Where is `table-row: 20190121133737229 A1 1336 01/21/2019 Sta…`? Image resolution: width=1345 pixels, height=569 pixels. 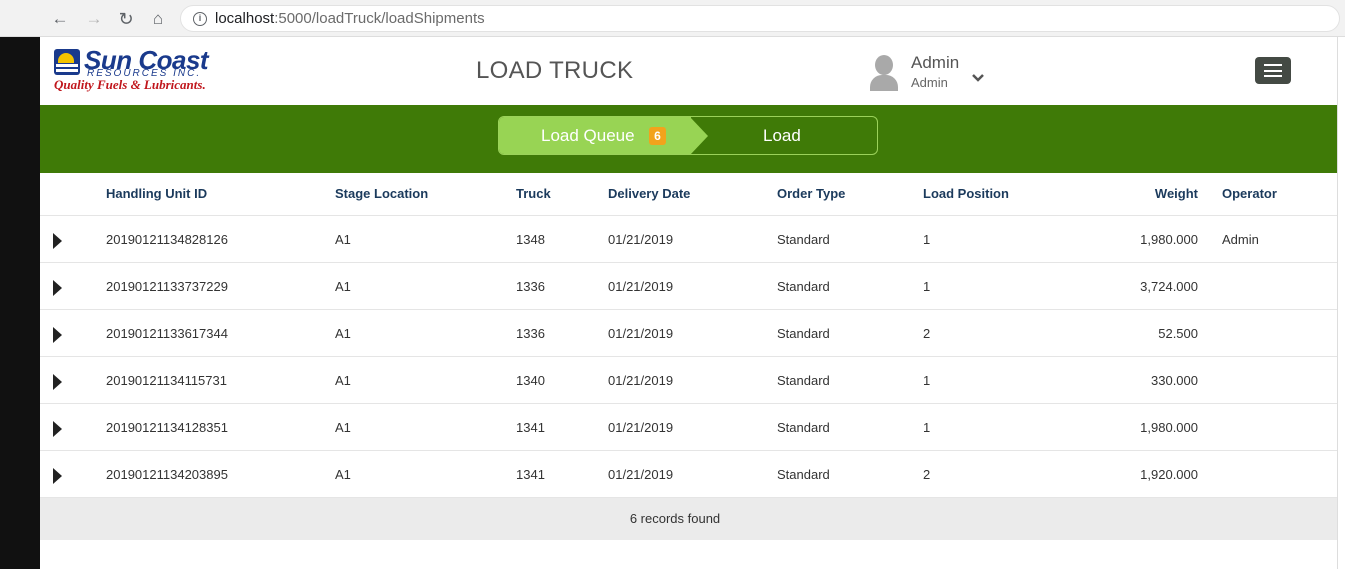 table-row: 20190121133737229 A1 1336 01/21/2019 Sta… is located at coordinates (688, 286).